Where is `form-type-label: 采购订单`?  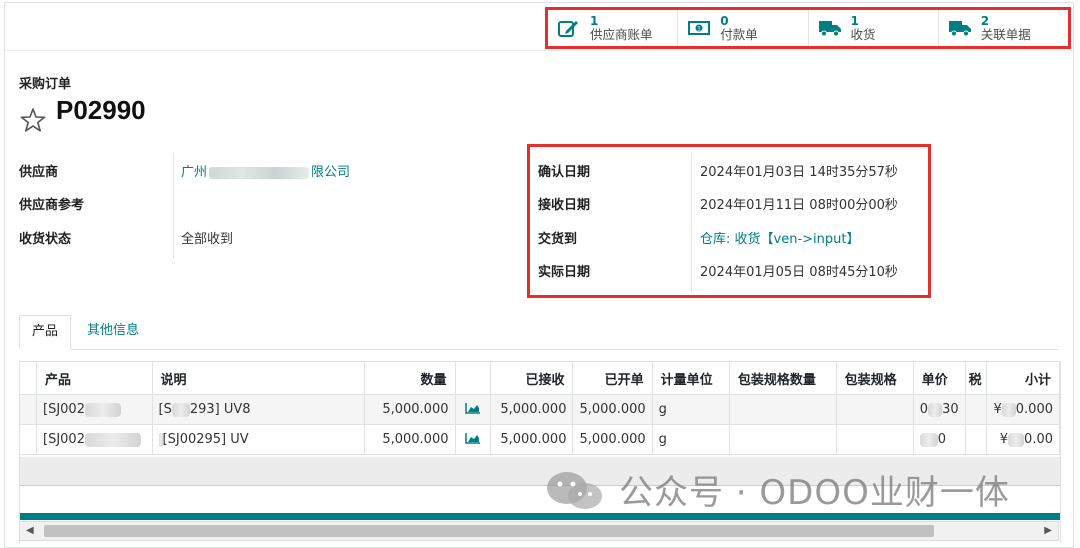
form-type-label: 采购订单 is located at coordinates (45, 84).